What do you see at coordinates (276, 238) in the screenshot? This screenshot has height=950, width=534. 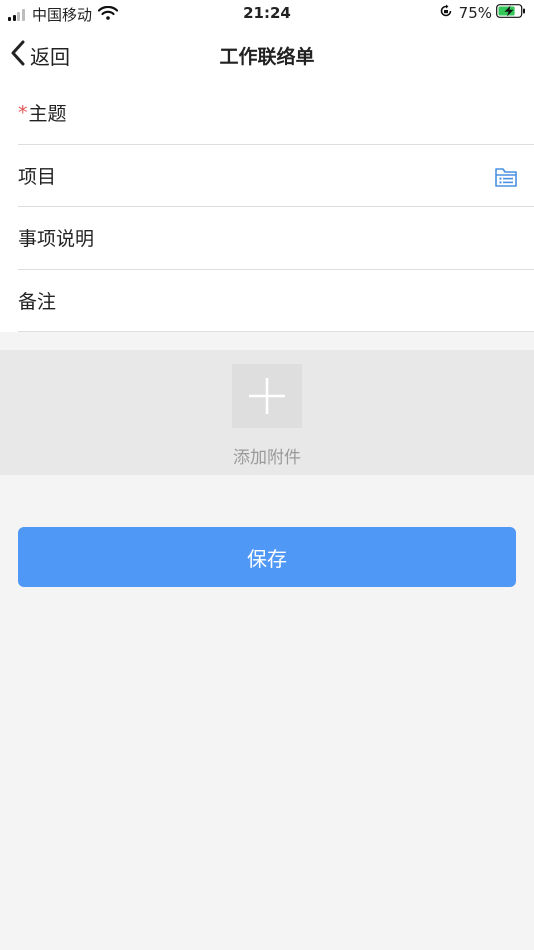 I see `description-field: 事项说明` at bounding box center [276, 238].